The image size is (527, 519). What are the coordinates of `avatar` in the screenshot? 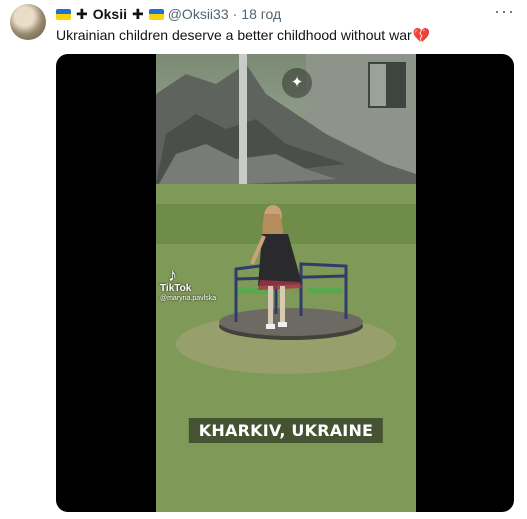 It's located at (28, 22).